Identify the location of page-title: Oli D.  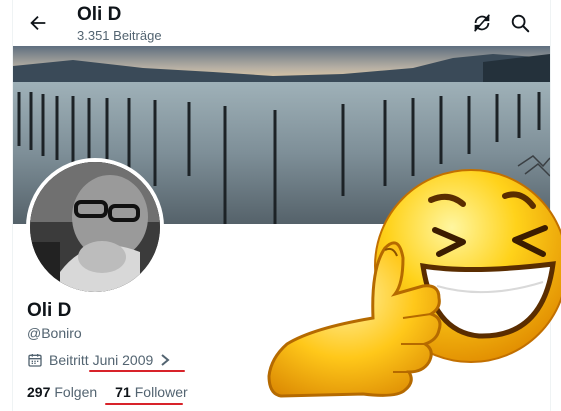
(99, 14).